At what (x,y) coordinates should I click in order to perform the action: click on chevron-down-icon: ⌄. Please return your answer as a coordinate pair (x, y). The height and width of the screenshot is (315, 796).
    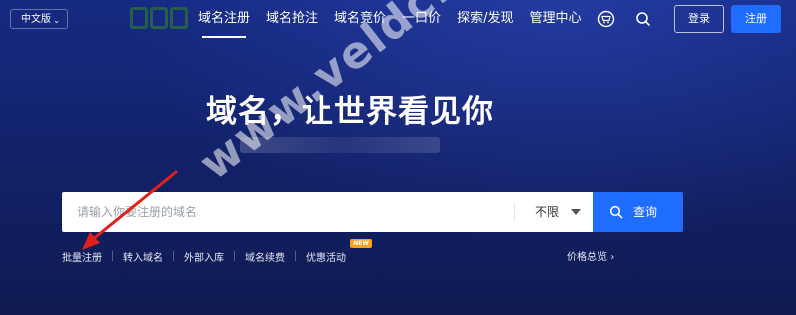
    Looking at the image, I should click on (56, 20).